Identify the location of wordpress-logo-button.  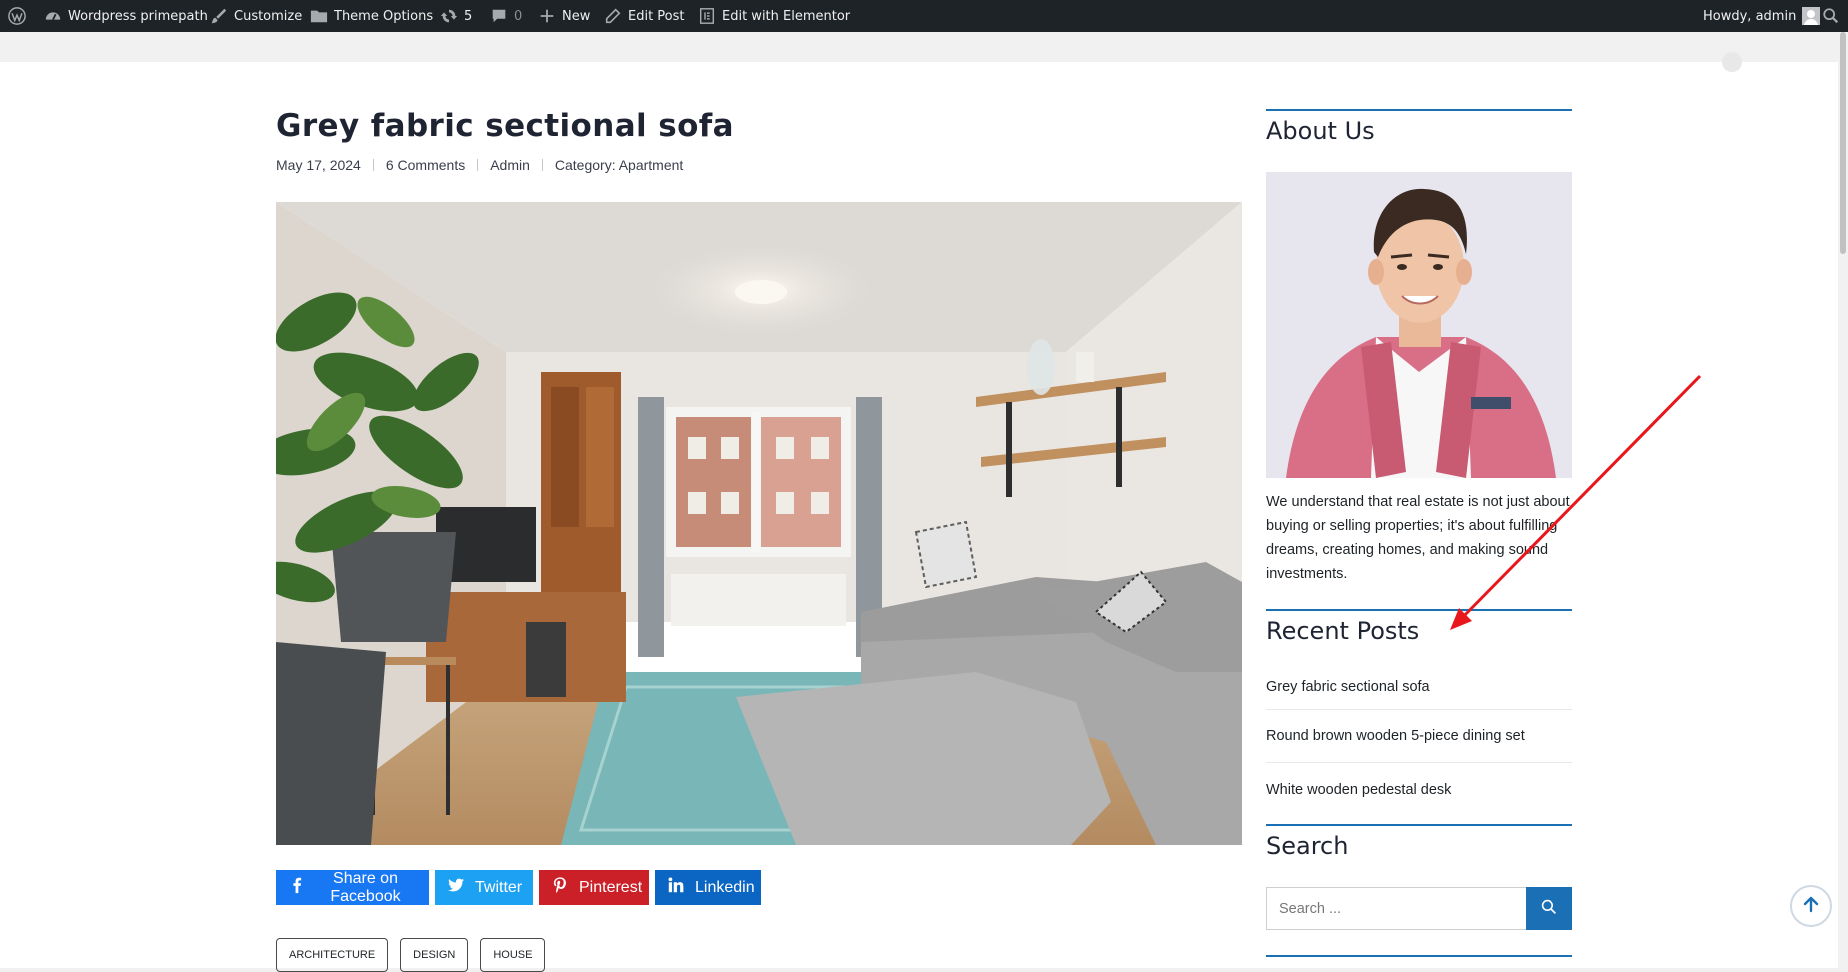
(17, 16).